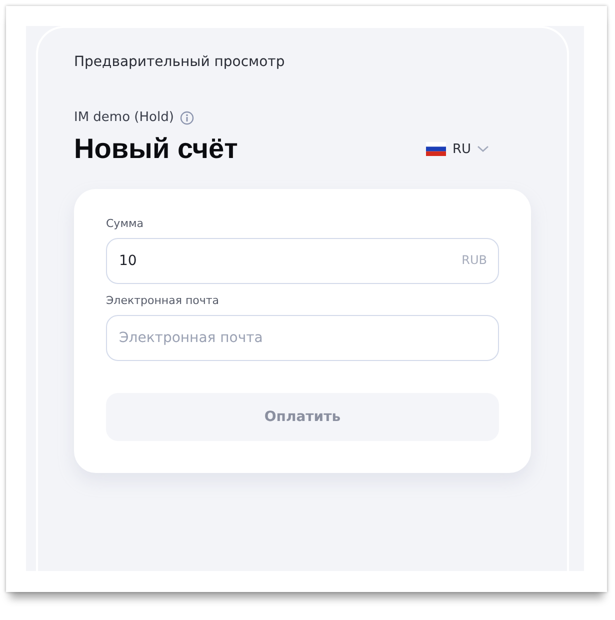  What do you see at coordinates (187, 117) in the screenshot?
I see `info-icon` at bounding box center [187, 117].